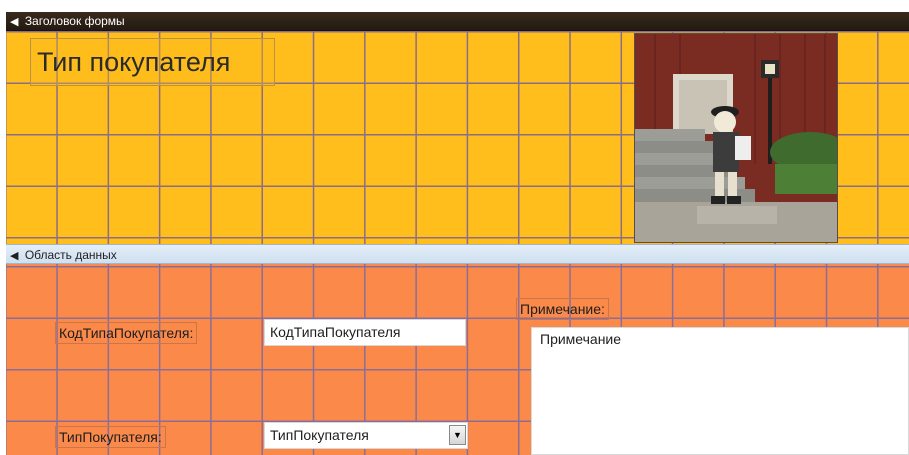  Describe the element at coordinates (126, 333) in the screenshot. I see `code-field-label: КодТипаПокупателя:` at that location.